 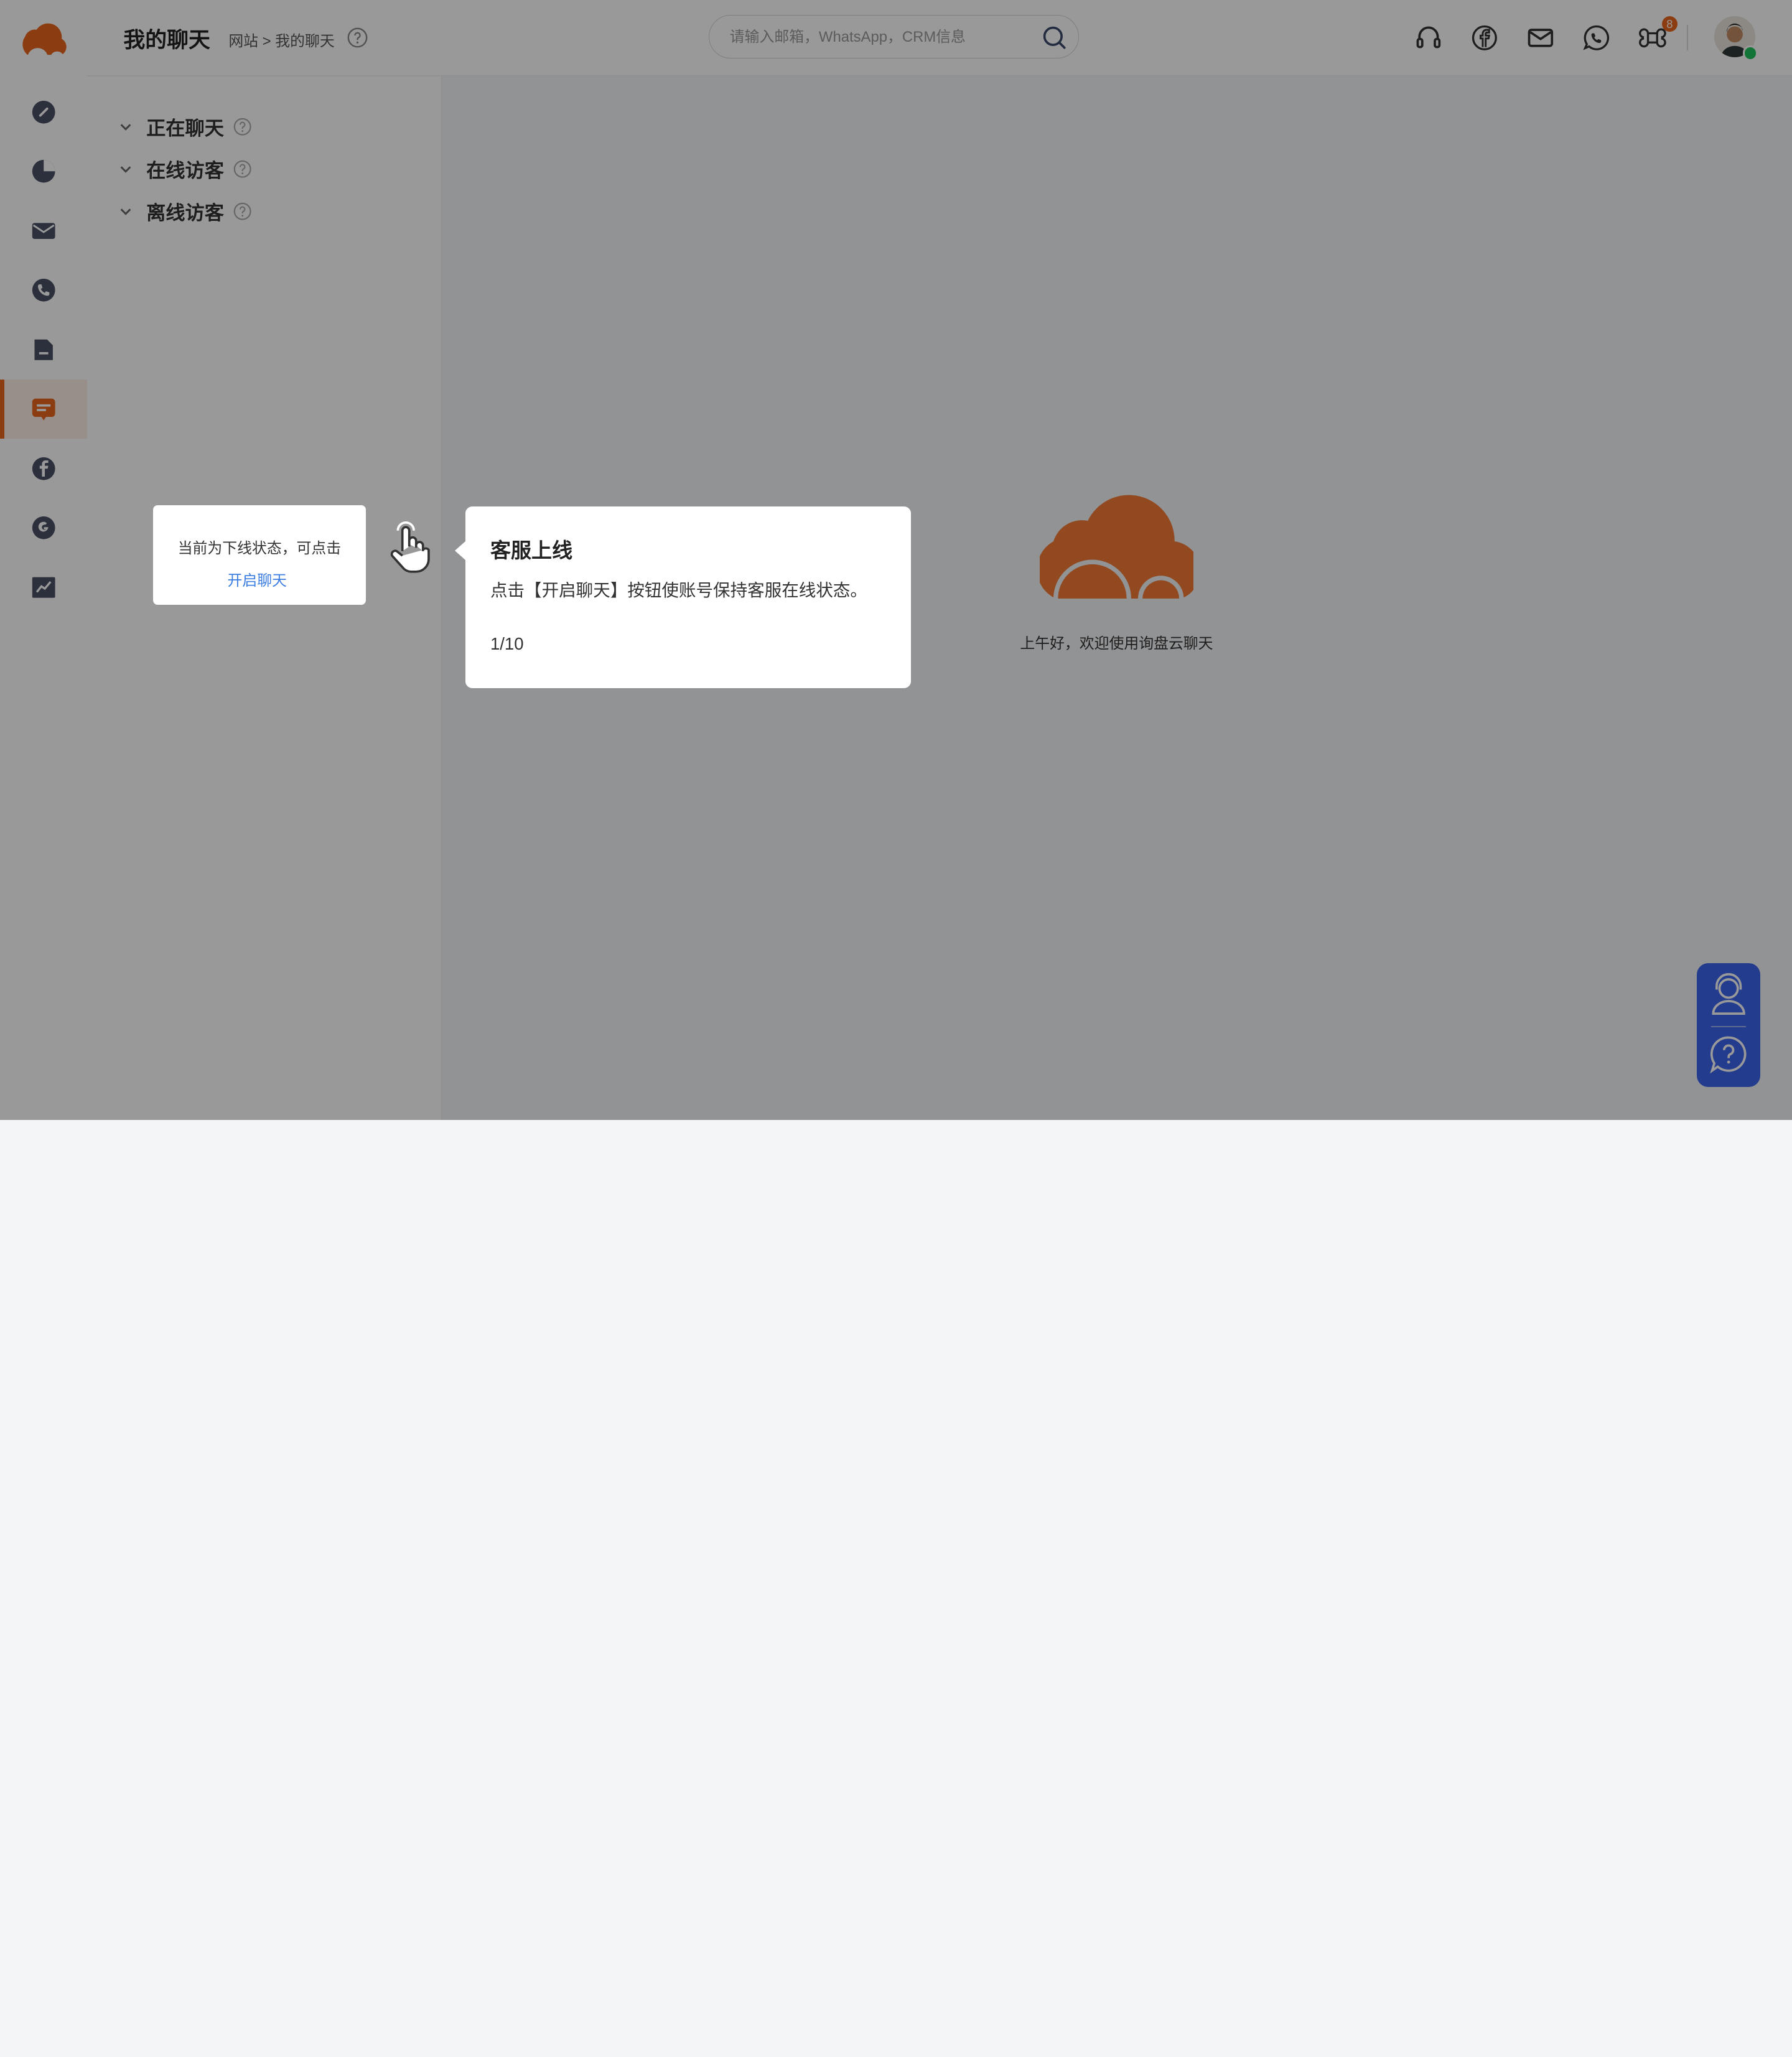 I want to click on guide-spotlight: 当前为下线状态，可点击 开启聊天, so click(x=259, y=555).